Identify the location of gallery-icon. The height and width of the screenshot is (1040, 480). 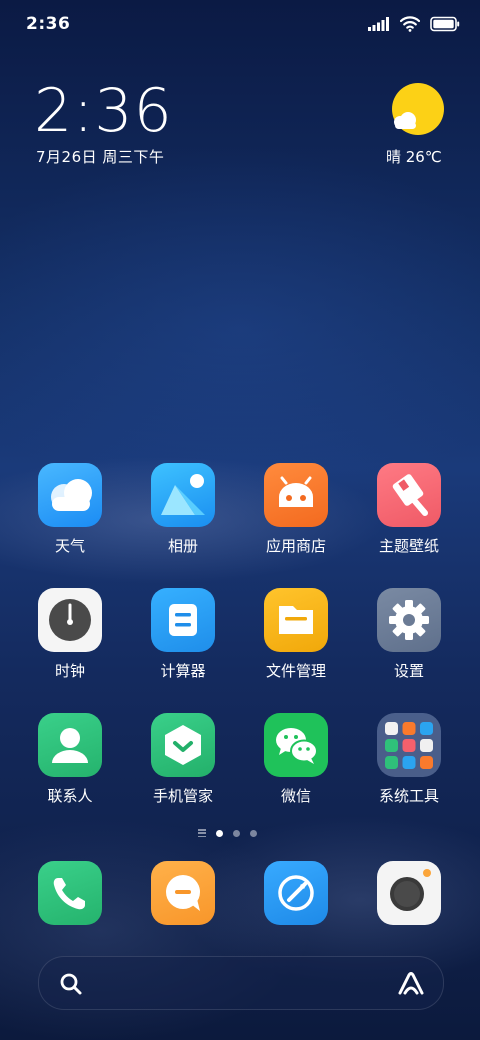
(183, 495).